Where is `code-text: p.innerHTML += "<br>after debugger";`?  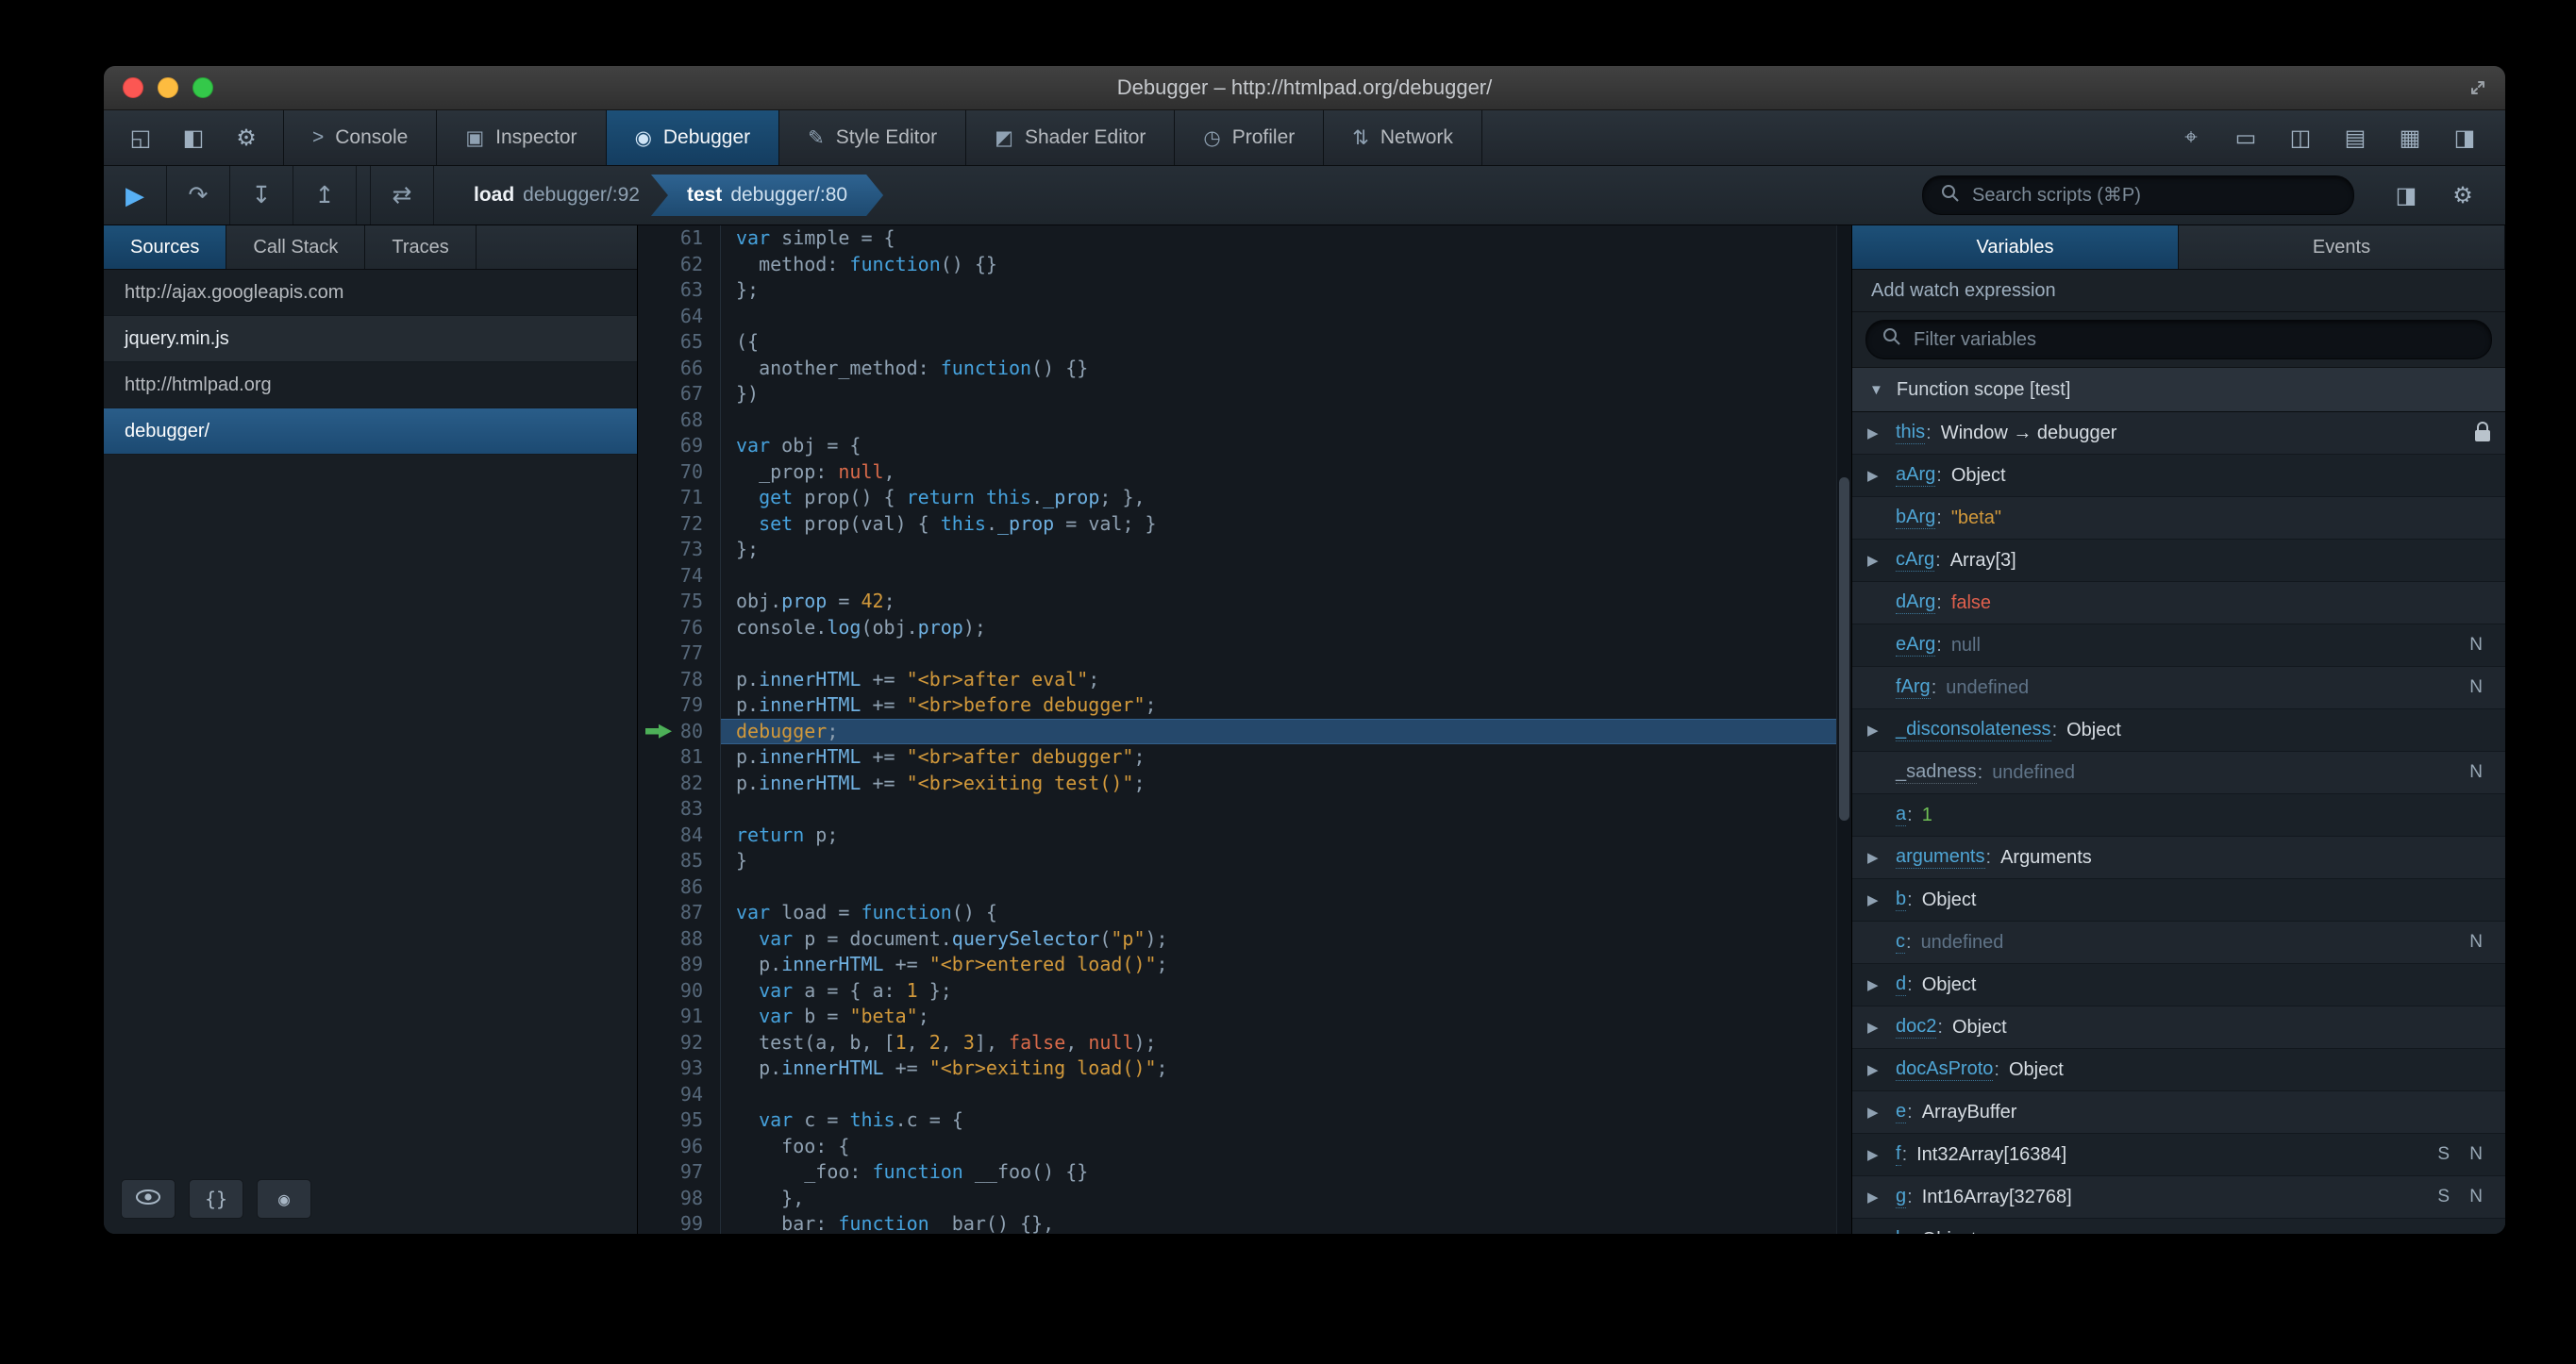 code-text: p.innerHTML += "<br>after debugger"; is located at coordinates (1286, 757).